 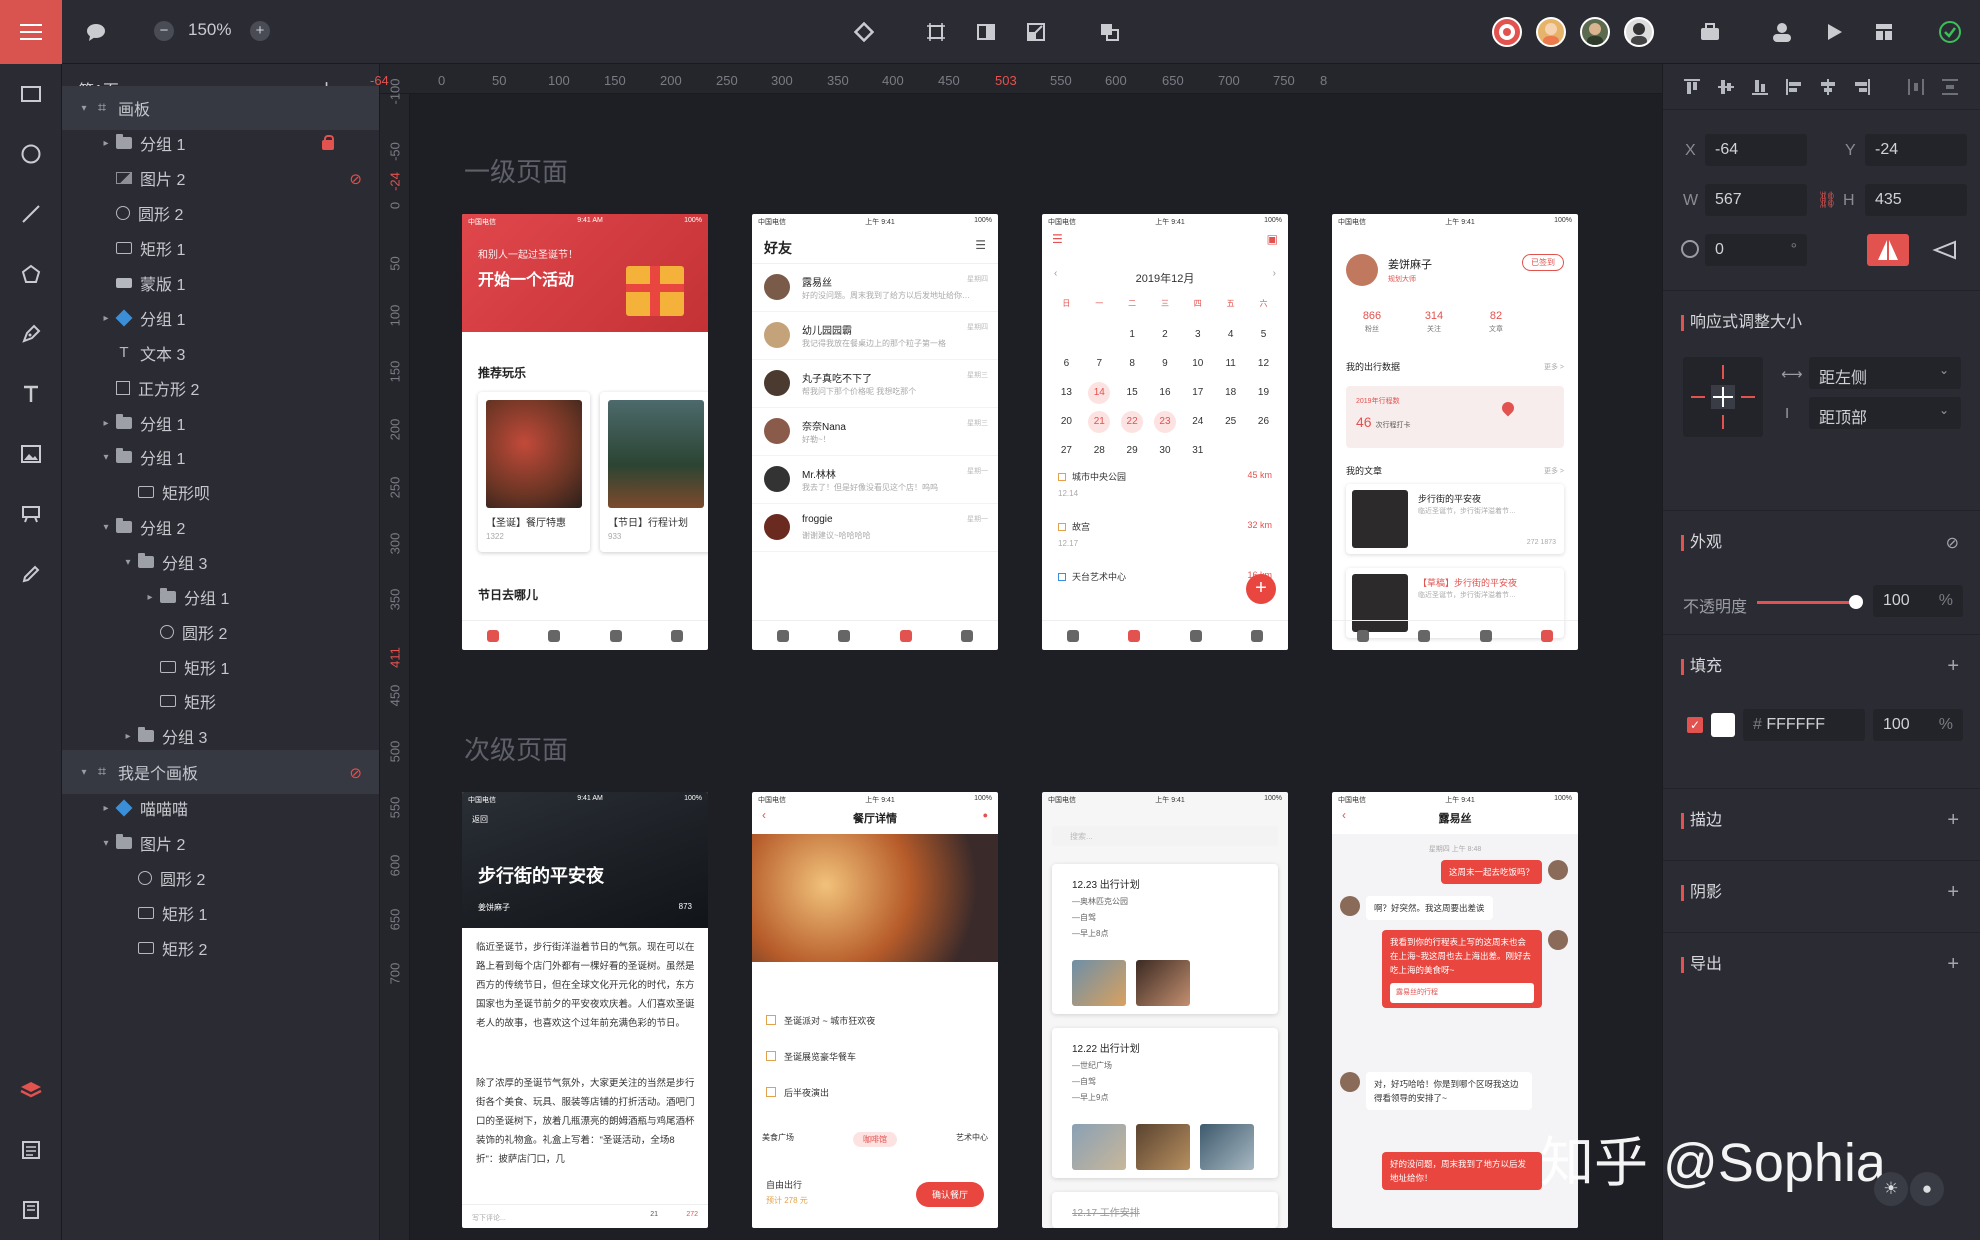 What do you see at coordinates (1198, 335) in the screenshot?
I see `calendar-day: 3` at bounding box center [1198, 335].